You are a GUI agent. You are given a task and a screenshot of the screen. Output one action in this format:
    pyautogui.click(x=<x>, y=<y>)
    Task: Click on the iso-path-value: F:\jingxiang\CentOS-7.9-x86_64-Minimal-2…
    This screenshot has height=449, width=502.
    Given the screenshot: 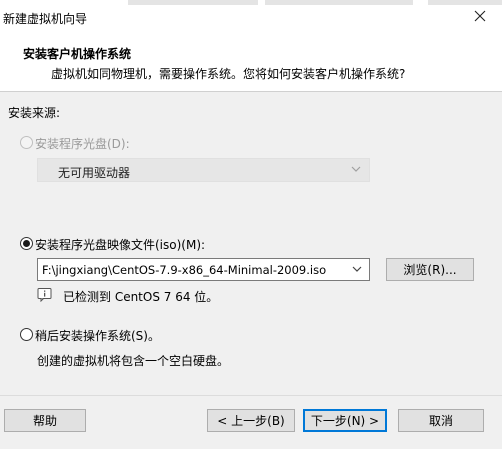 What is the action you would take?
    pyautogui.click(x=184, y=270)
    